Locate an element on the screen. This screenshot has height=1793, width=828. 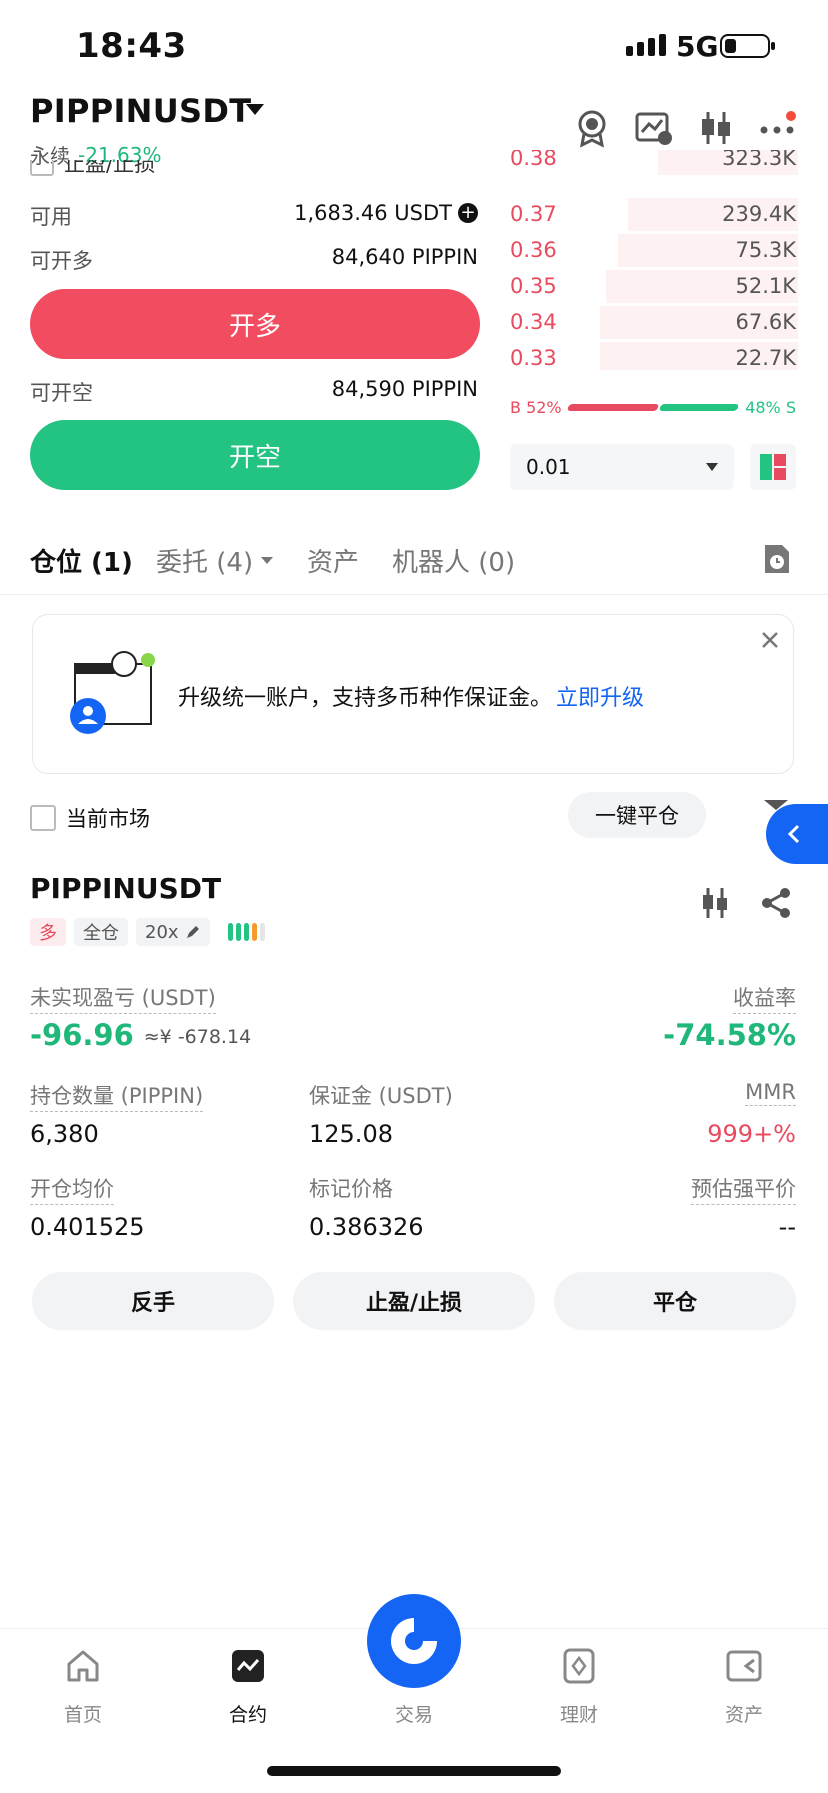
position-tags: 多 全仓 20x is located at coordinates (147, 932).